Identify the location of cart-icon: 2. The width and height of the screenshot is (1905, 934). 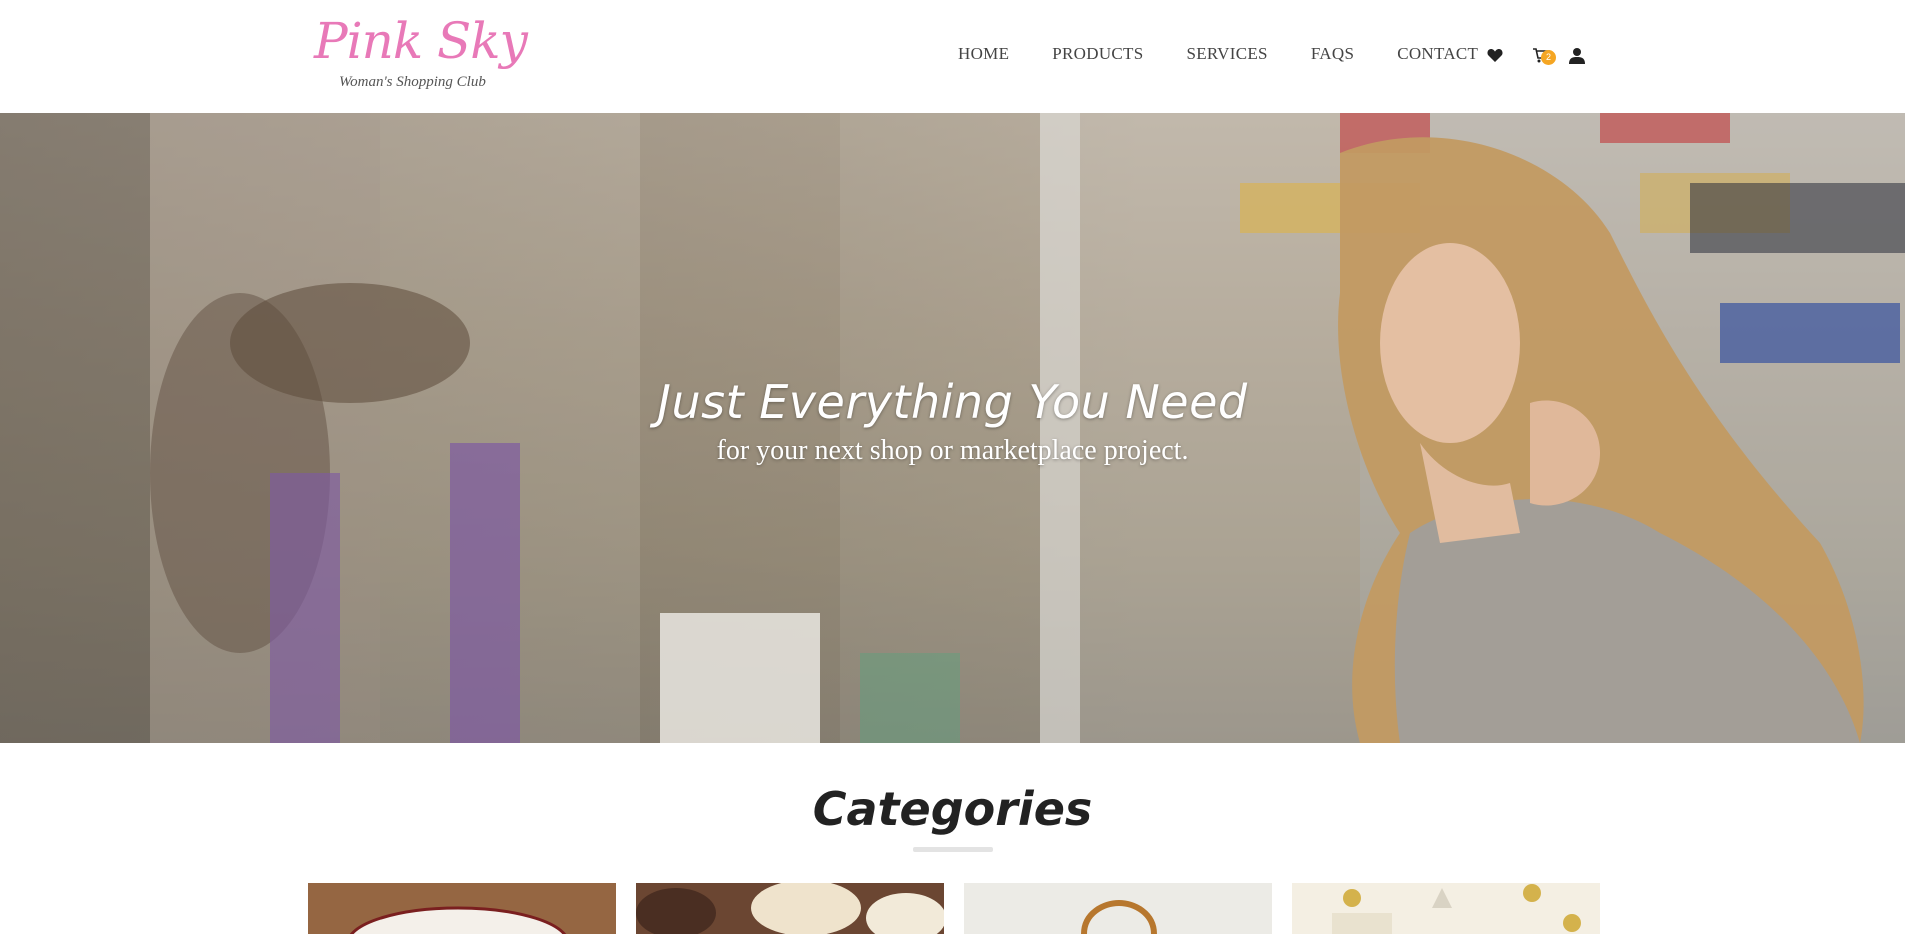
(1541, 55).